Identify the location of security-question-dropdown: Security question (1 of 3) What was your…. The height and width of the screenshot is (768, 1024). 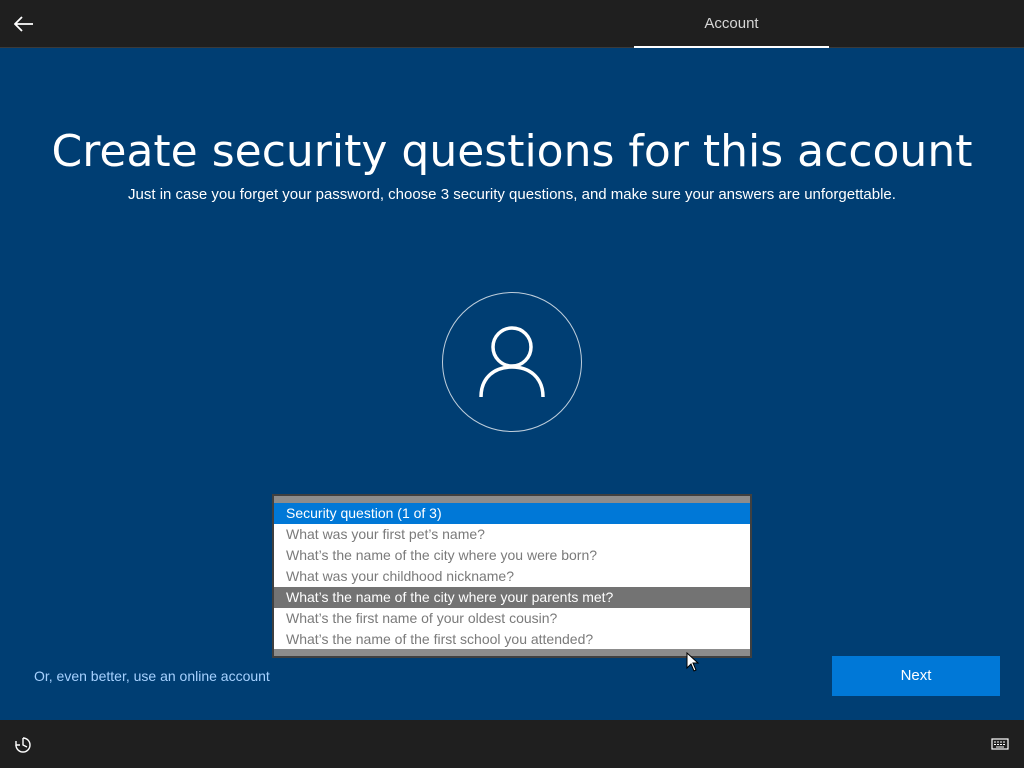
(512, 576).